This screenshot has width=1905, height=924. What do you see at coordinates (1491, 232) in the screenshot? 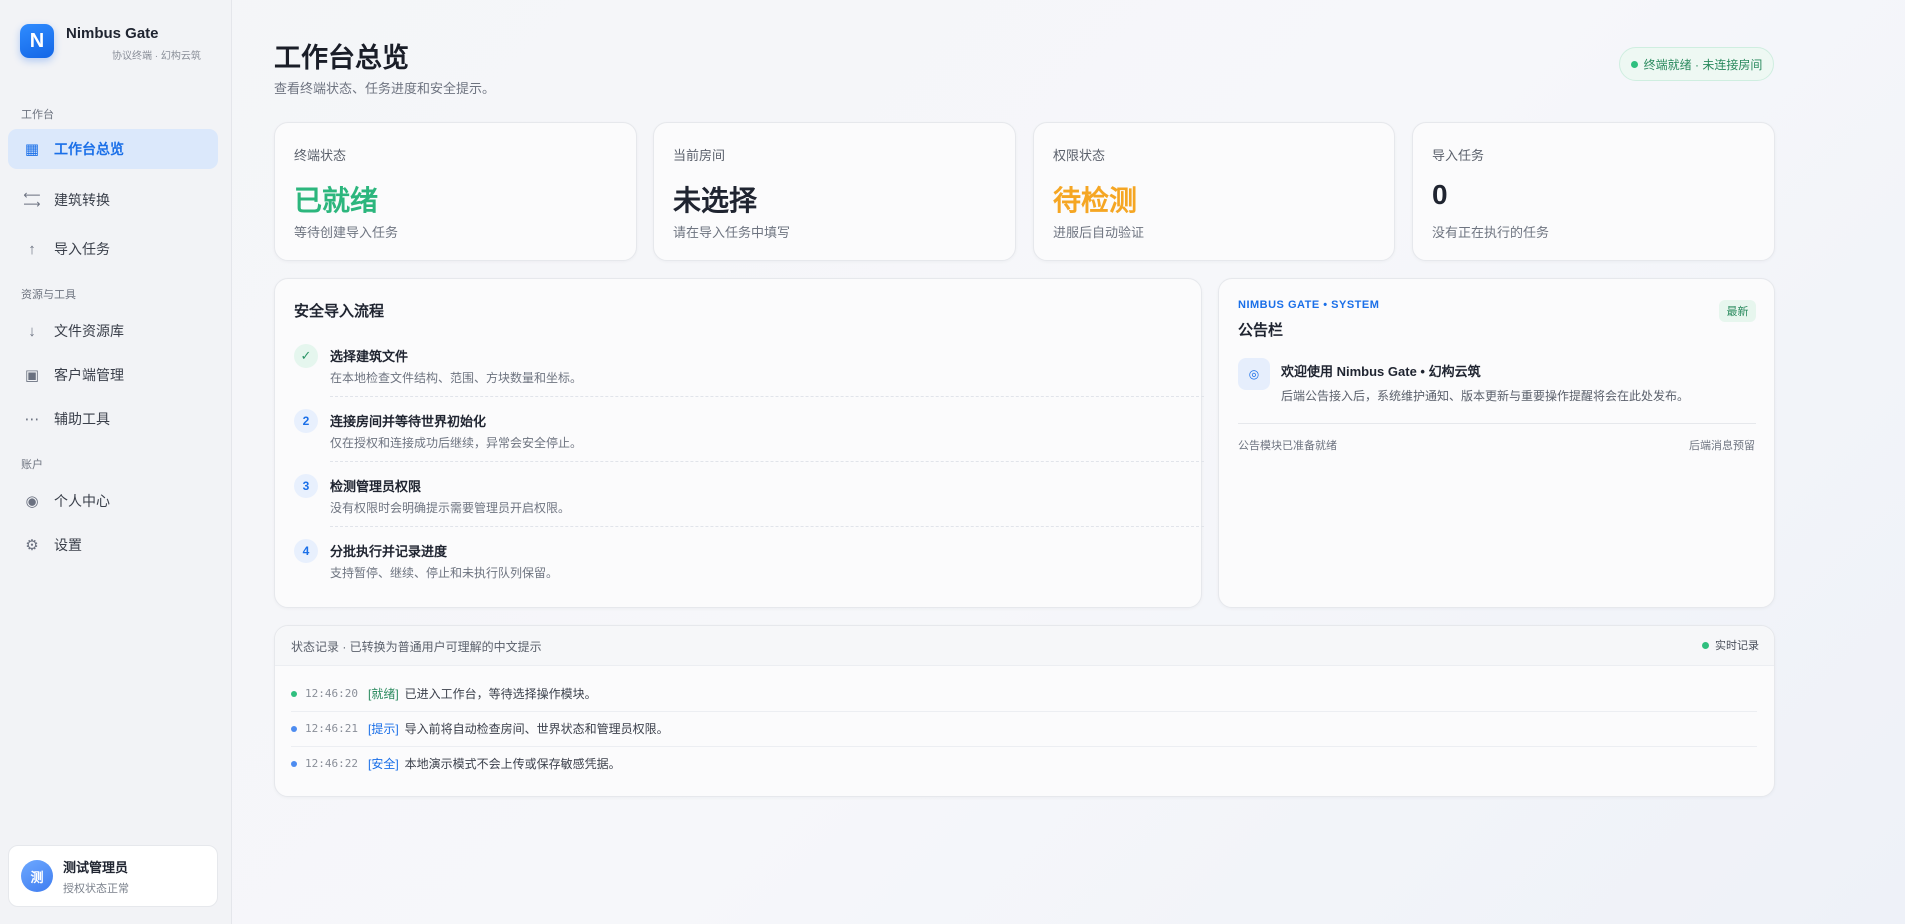
I see `stat-note: 没有正在执行的任务` at bounding box center [1491, 232].